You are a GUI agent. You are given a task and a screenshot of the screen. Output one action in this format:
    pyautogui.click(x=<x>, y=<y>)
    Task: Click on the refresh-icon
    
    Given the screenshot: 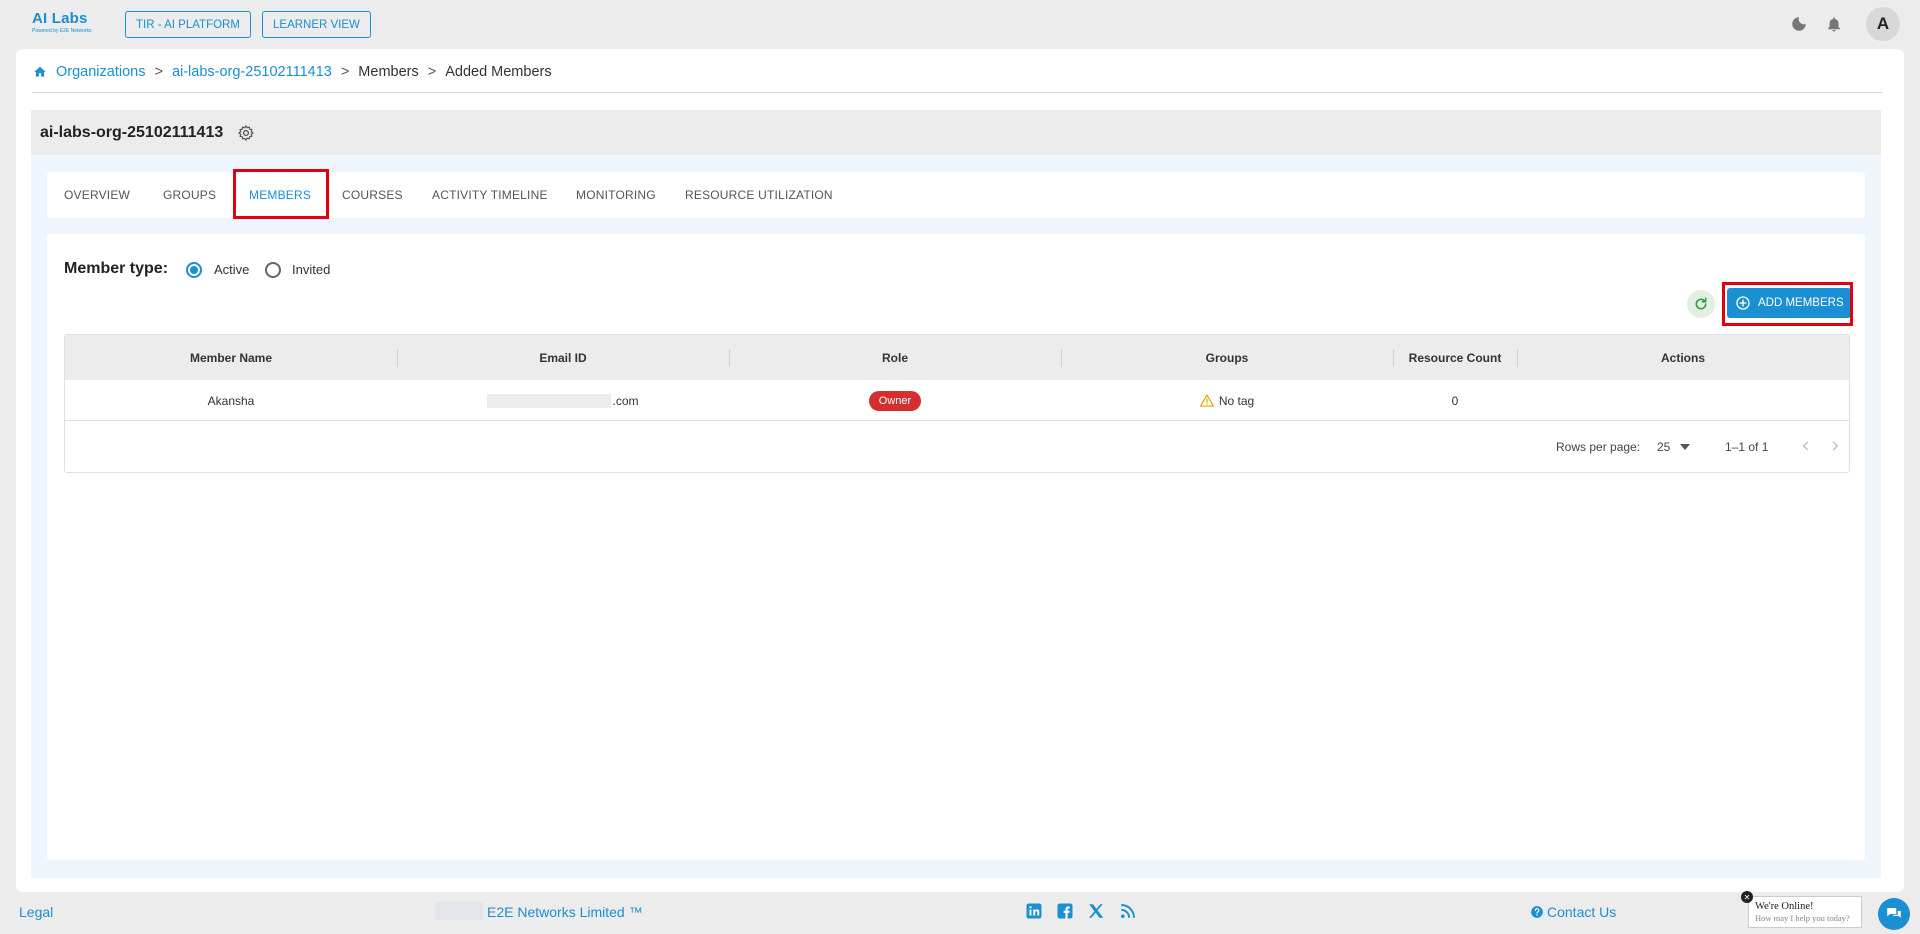 What is the action you would take?
    pyautogui.click(x=1701, y=303)
    